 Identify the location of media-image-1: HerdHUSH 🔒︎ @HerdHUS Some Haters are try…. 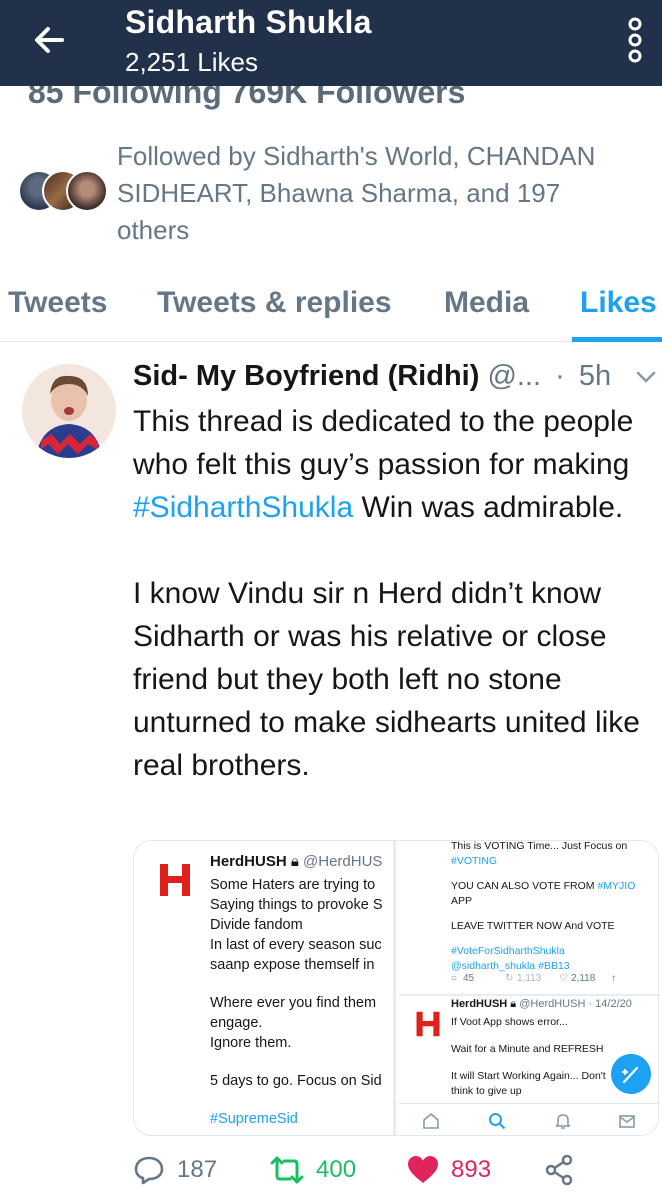
(265, 988).